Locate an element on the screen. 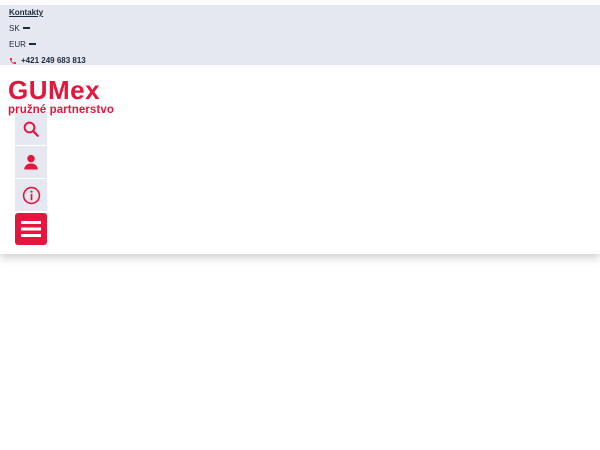 The height and width of the screenshot is (450, 600). language-selector: SK is located at coordinates (19, 29).